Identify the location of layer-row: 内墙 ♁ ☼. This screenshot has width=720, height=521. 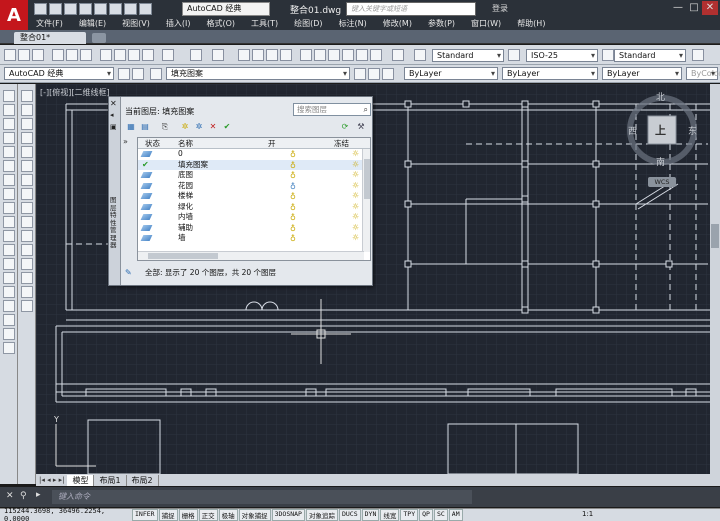
(251, 217).